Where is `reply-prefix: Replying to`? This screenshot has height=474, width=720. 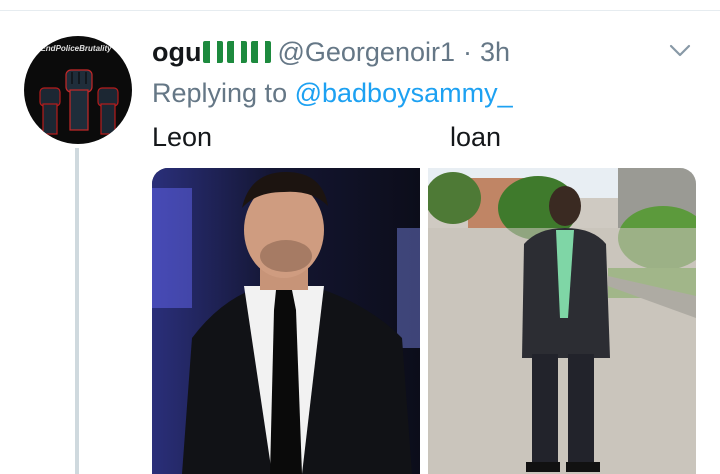
reply-prefix: Replying to is located at coordinates (223, 93).